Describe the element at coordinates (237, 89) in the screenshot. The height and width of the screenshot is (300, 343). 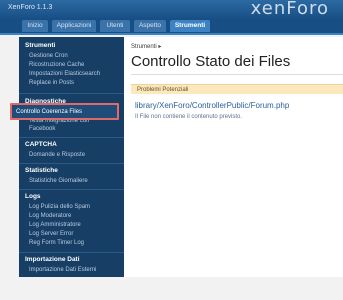
I see `issues-header: Problemi Potenziali` at that location.